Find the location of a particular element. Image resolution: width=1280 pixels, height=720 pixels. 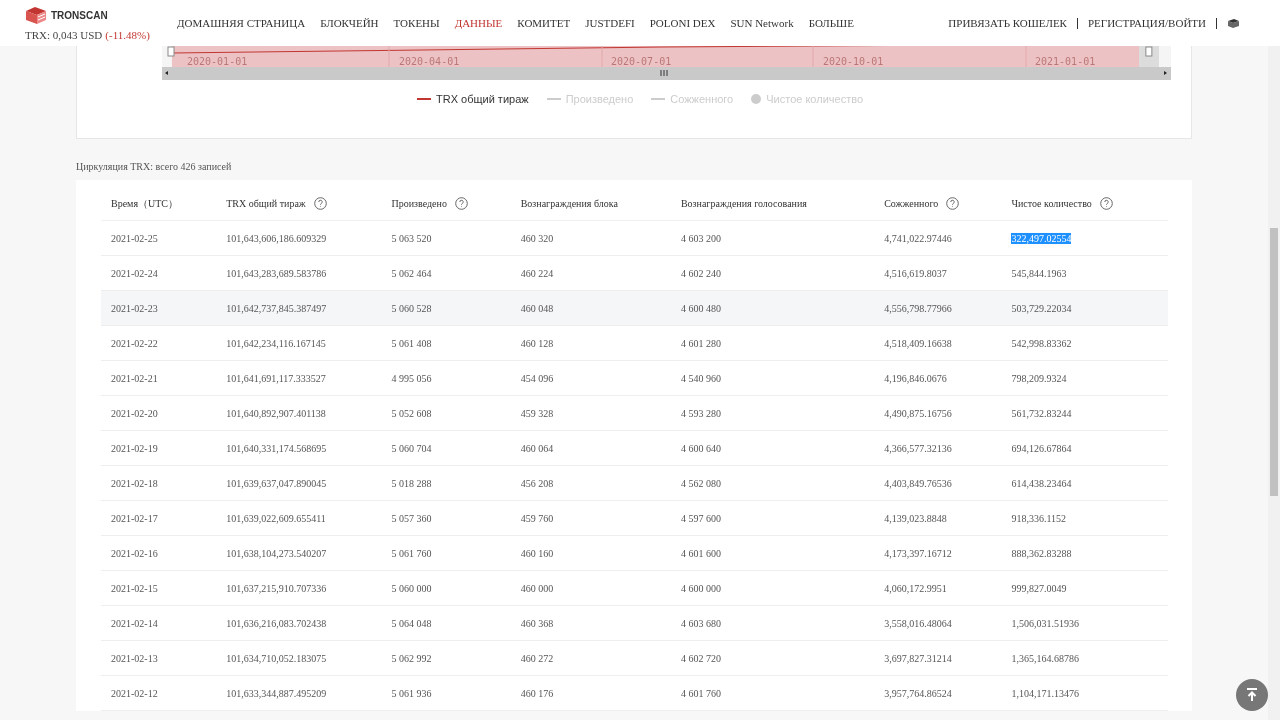

table-cell: 5 061 936 is located at coordinates (411, 693).